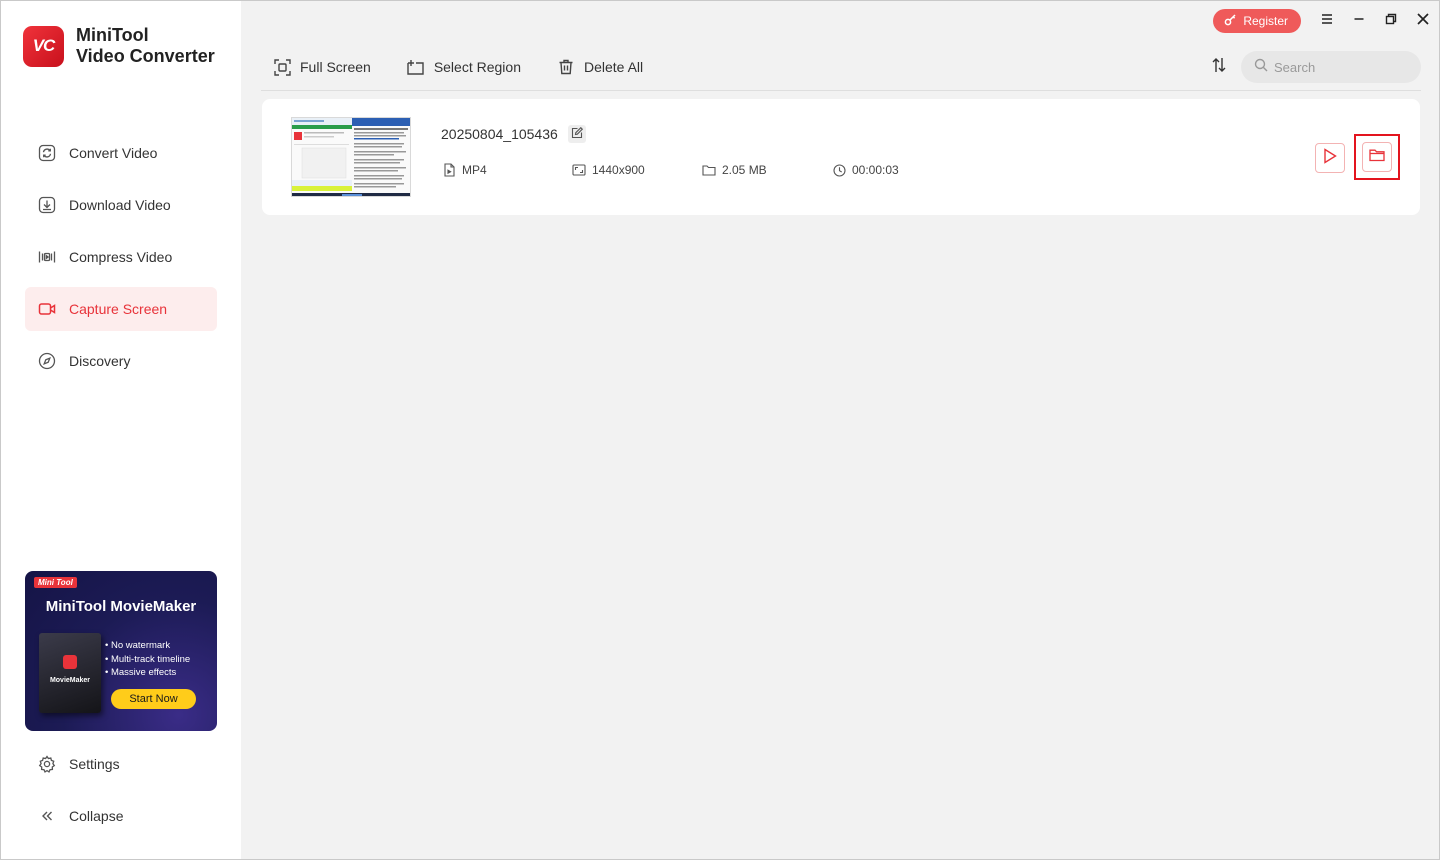 Image resolution: width=1440 pixels, height=860 pixels. I want to click on sidebar-item-compress-video: Compress Video, so click(121, 257).